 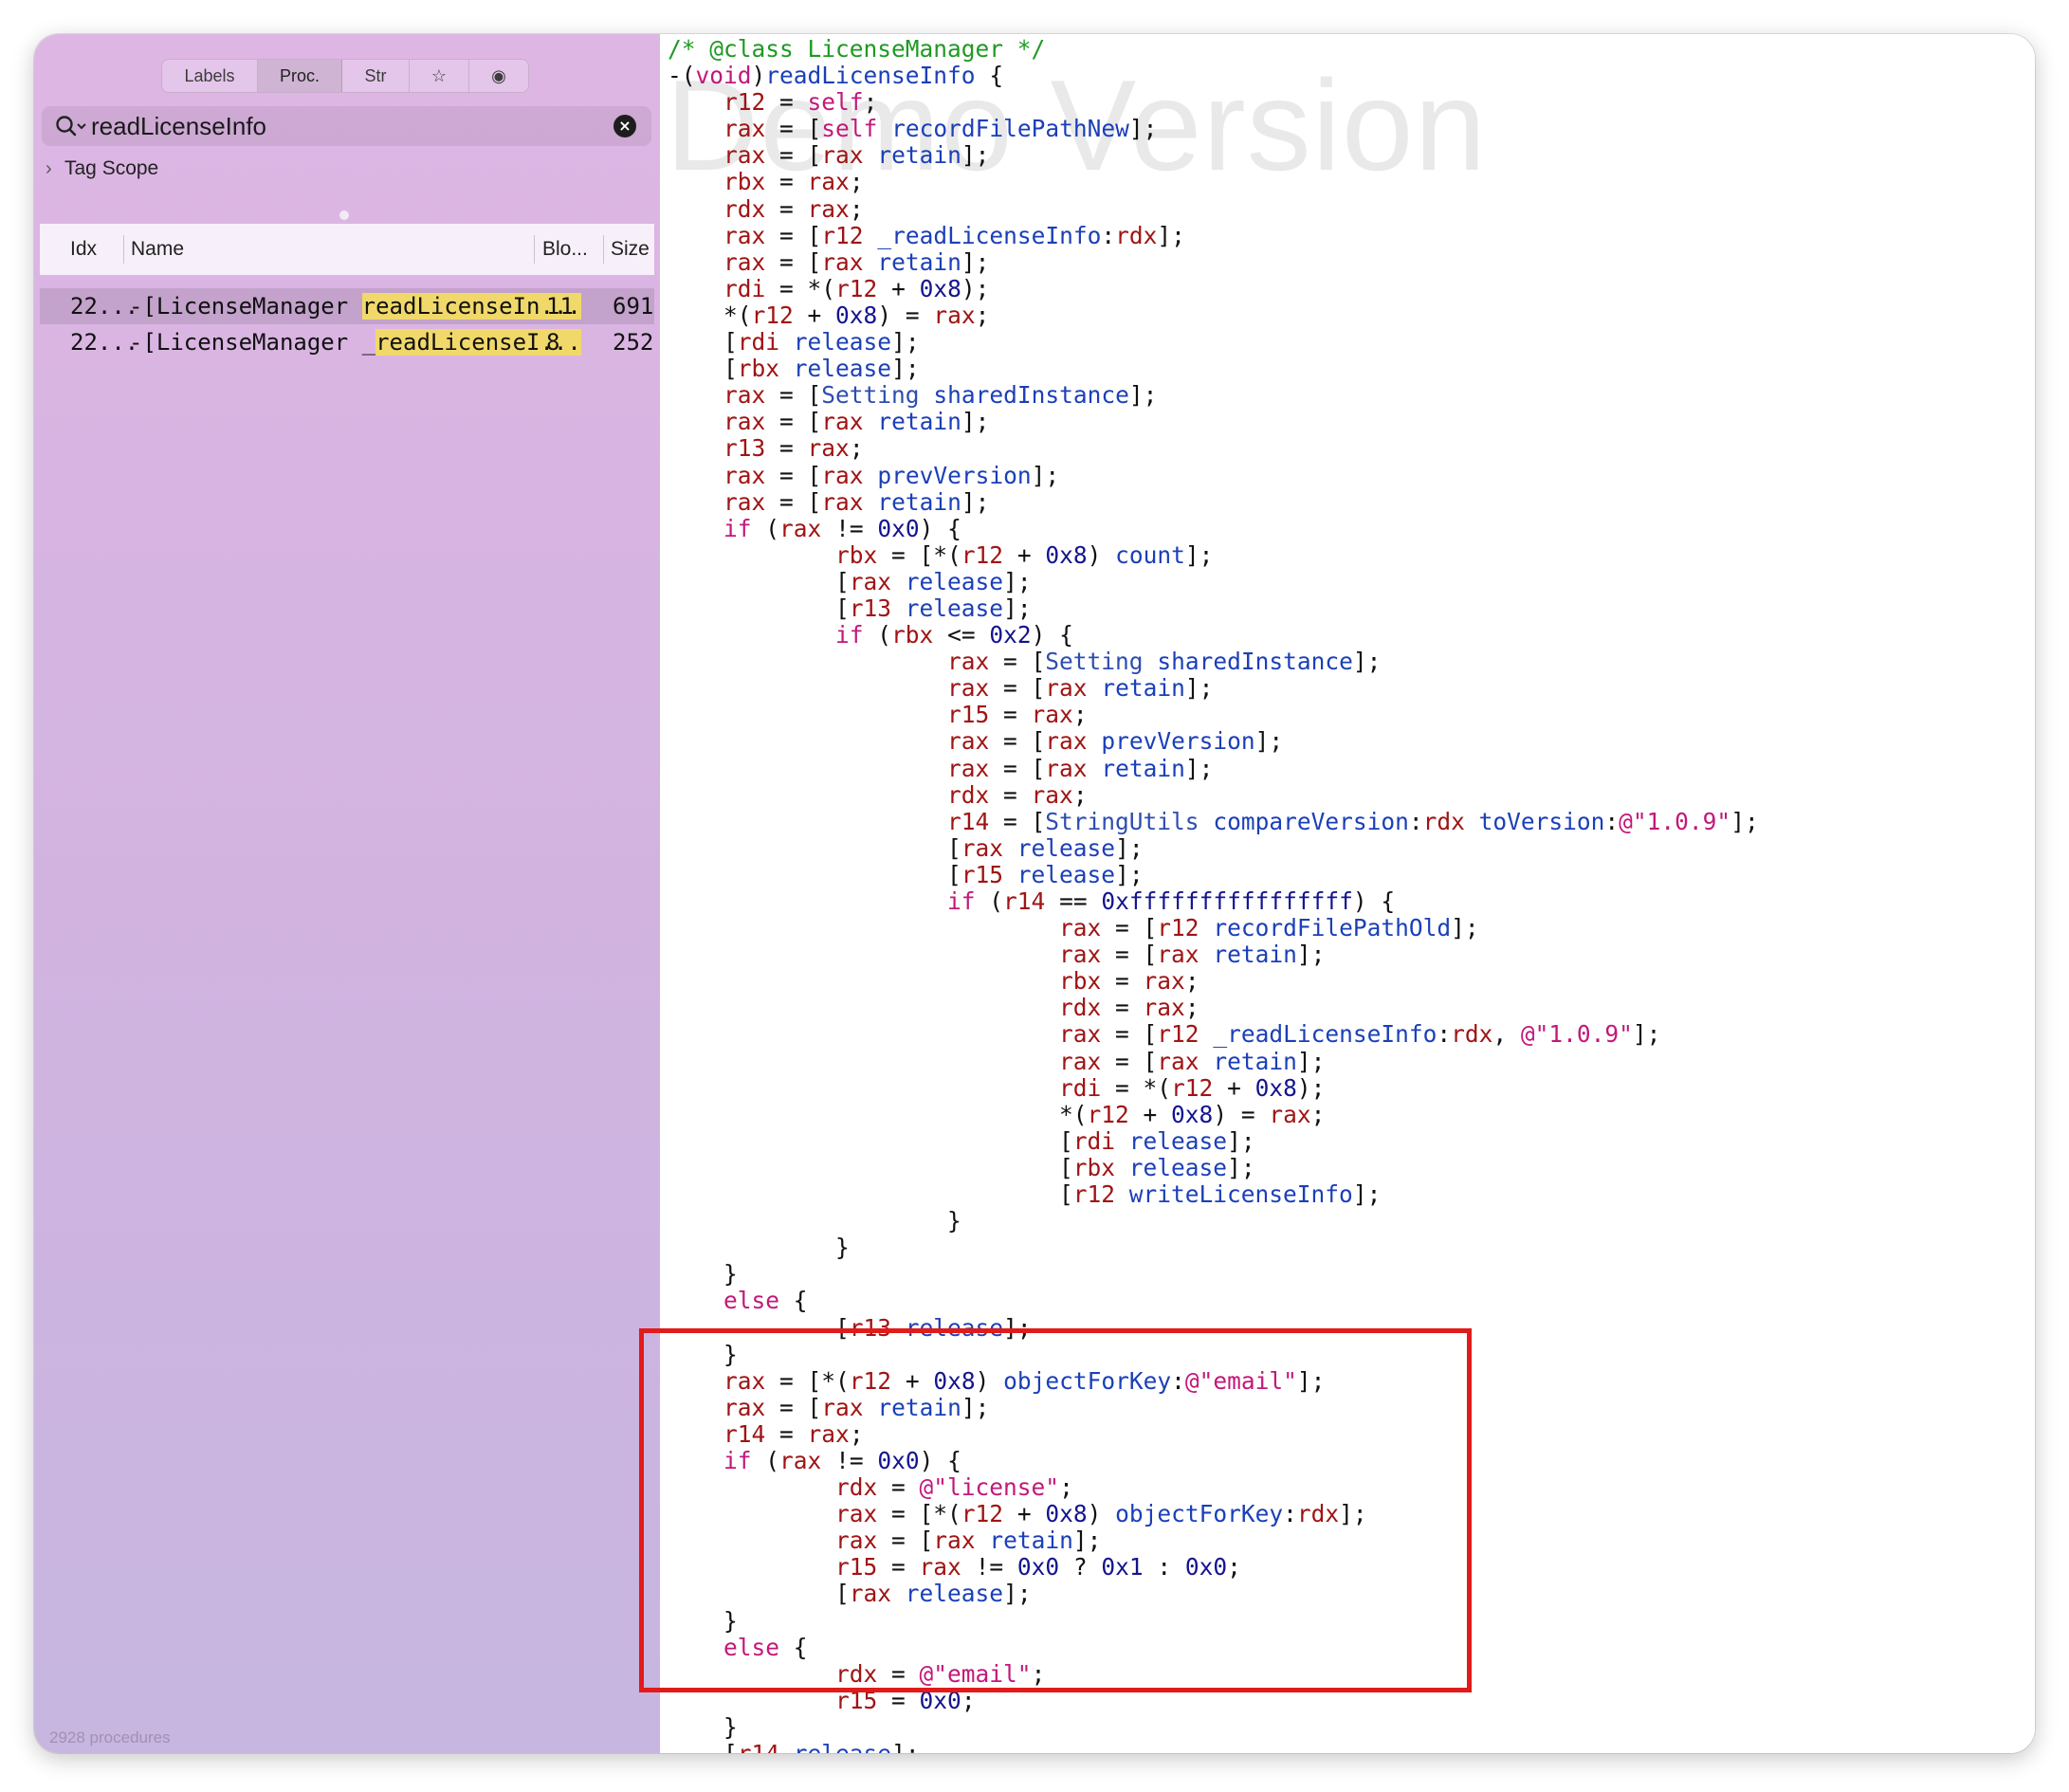 What do you see at coordinates (157, 249) in the screenshot?
I see `column-header-name: Name` at bounding box center [157, 249].